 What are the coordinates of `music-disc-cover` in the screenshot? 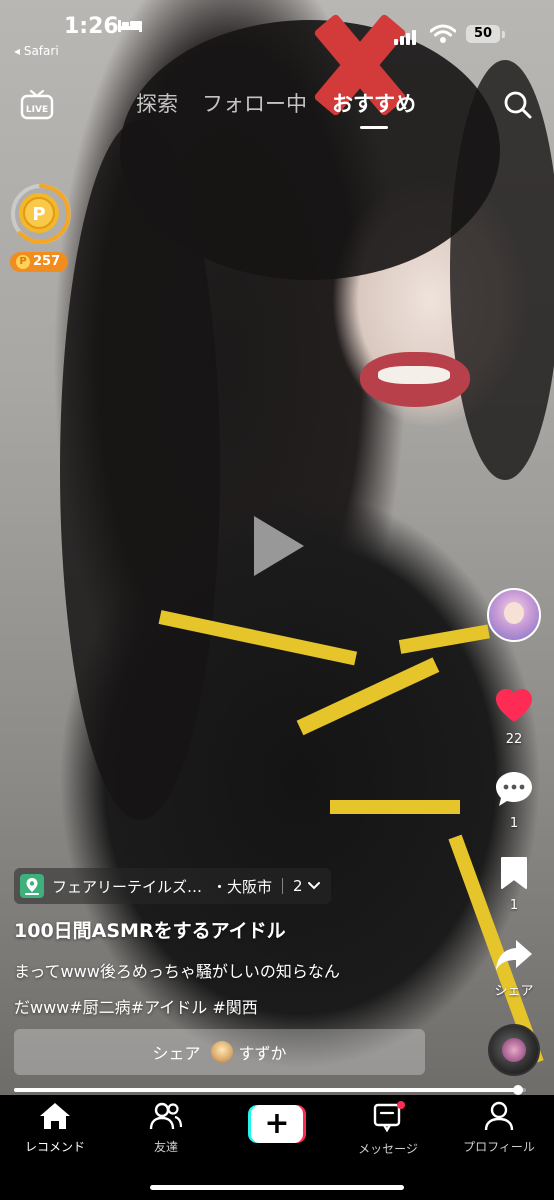 It's located at (514, 1050).